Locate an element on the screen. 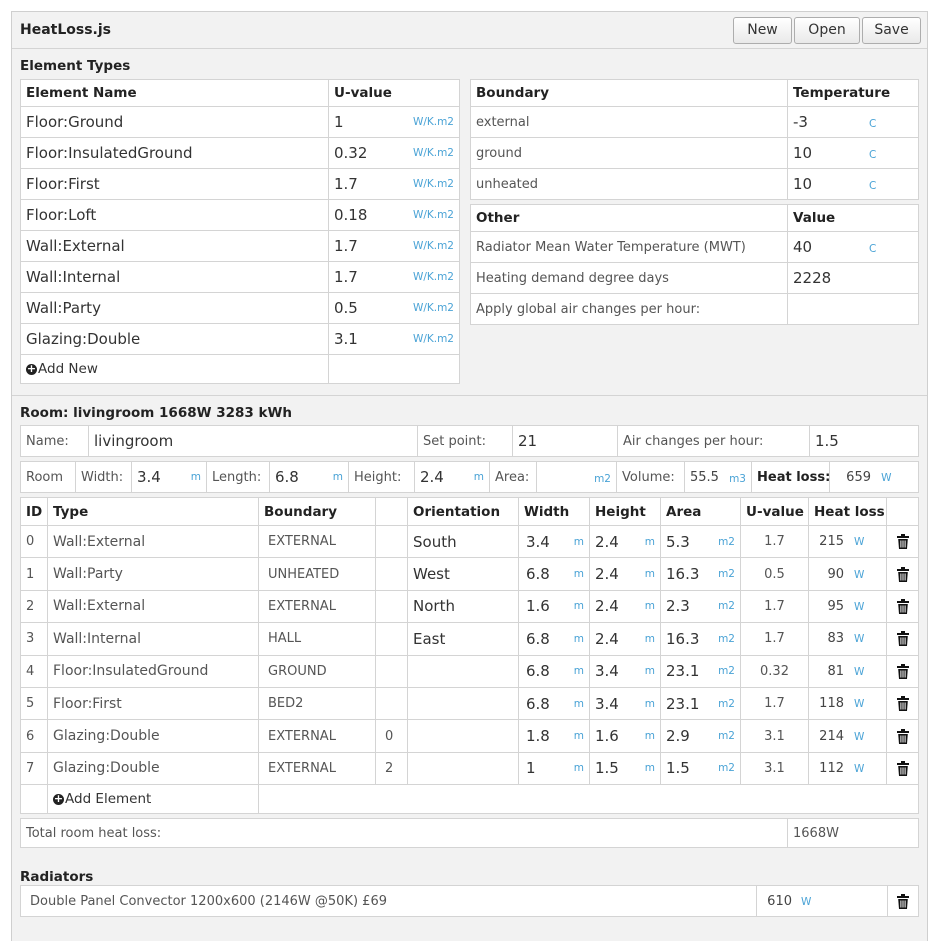 This screenshot has width=935, height=941. new-button: New is located at coordinates (762, 30).